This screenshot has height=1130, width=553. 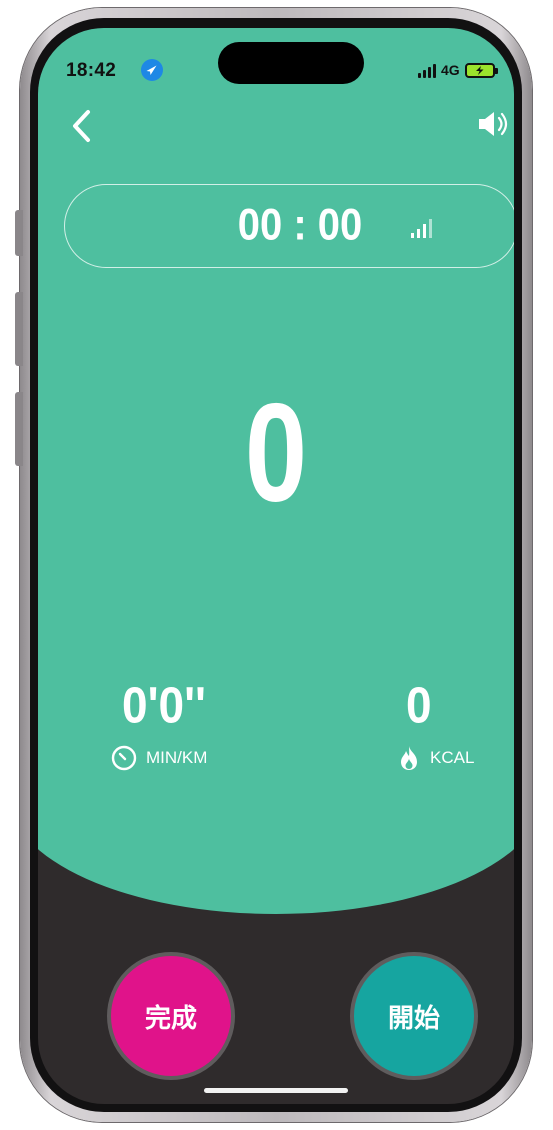 What do you see at coordinates (171, 1016) in the screenshot?
I see `finish-button: 完成` at bounding box center [171, 1016].